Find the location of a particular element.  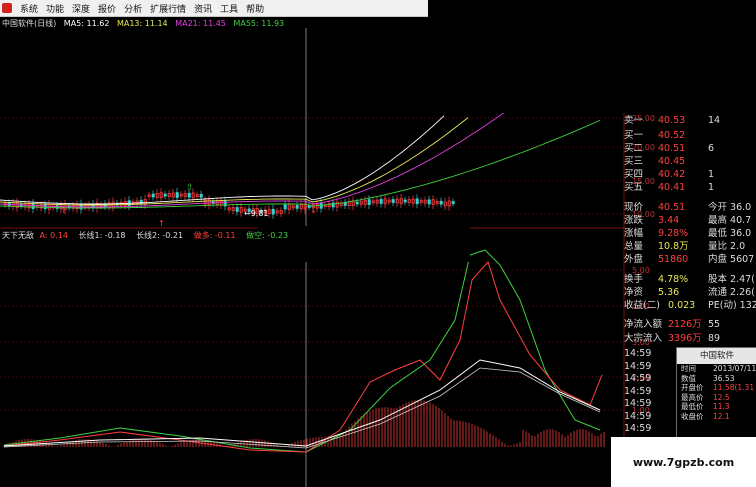

indicator-a: A: 0.14 is located at coordinates (53, 235).